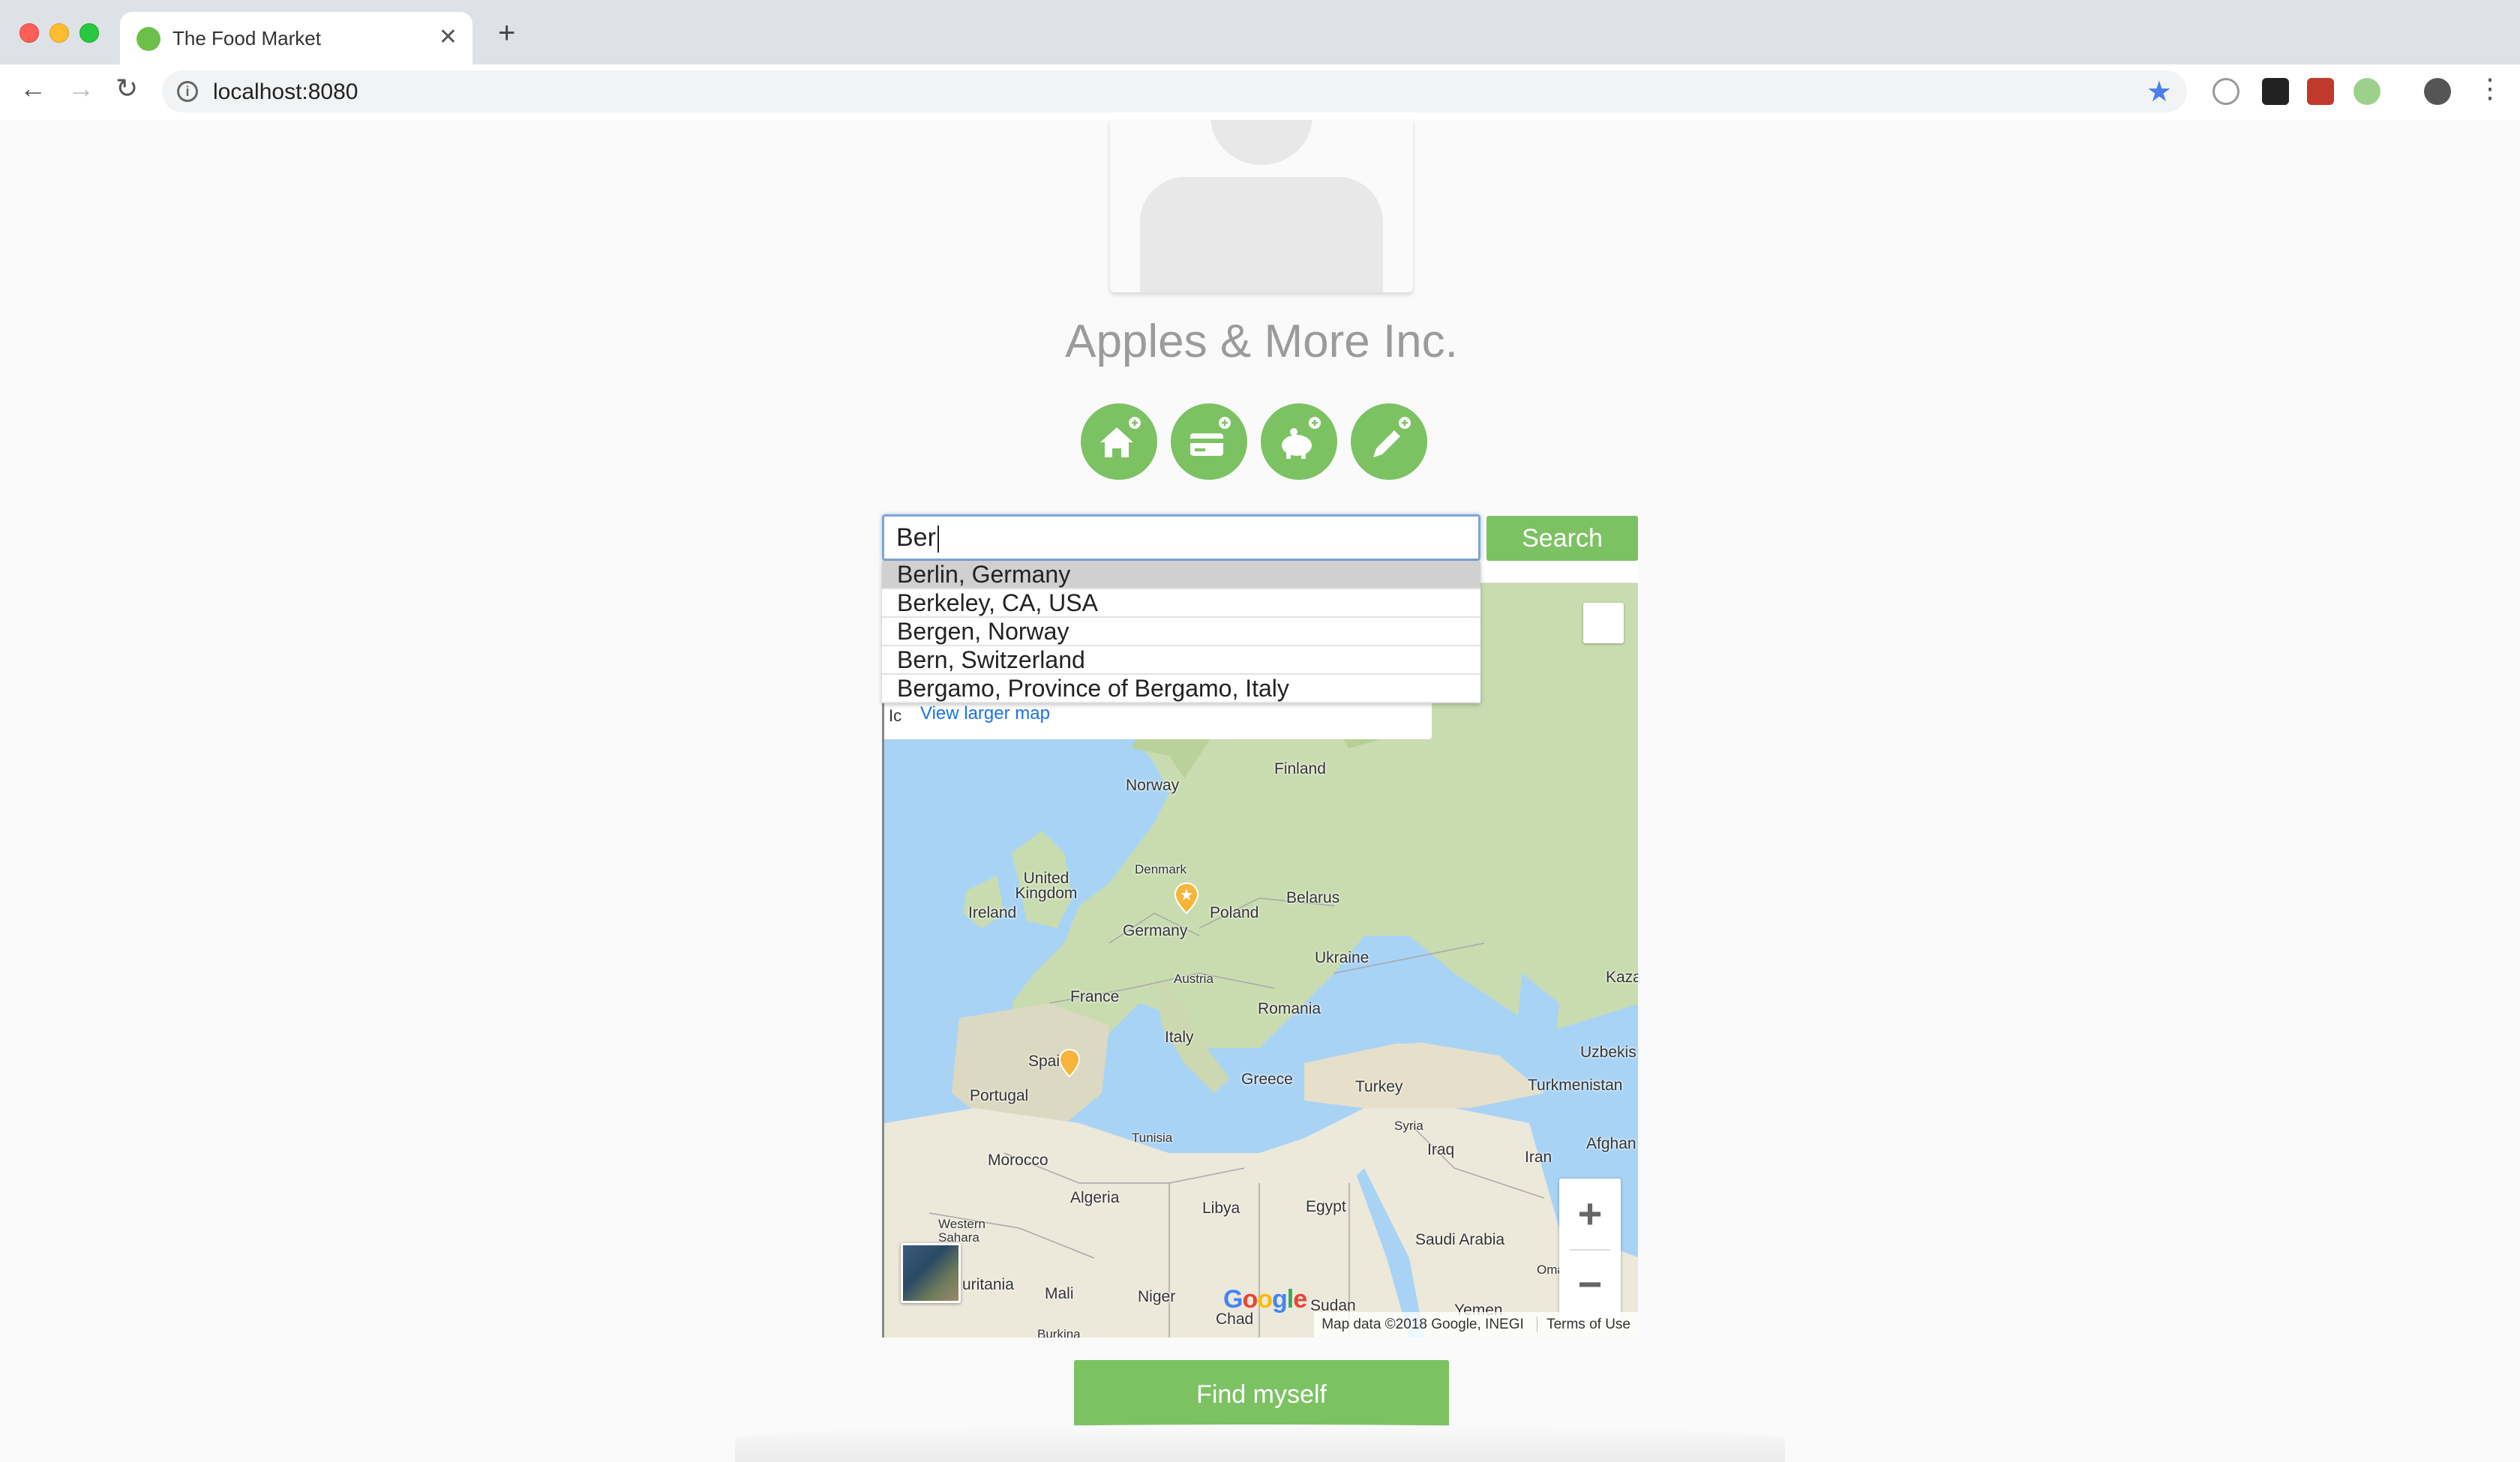  I want to click on map-label: Belarus, so click(1313, 897).